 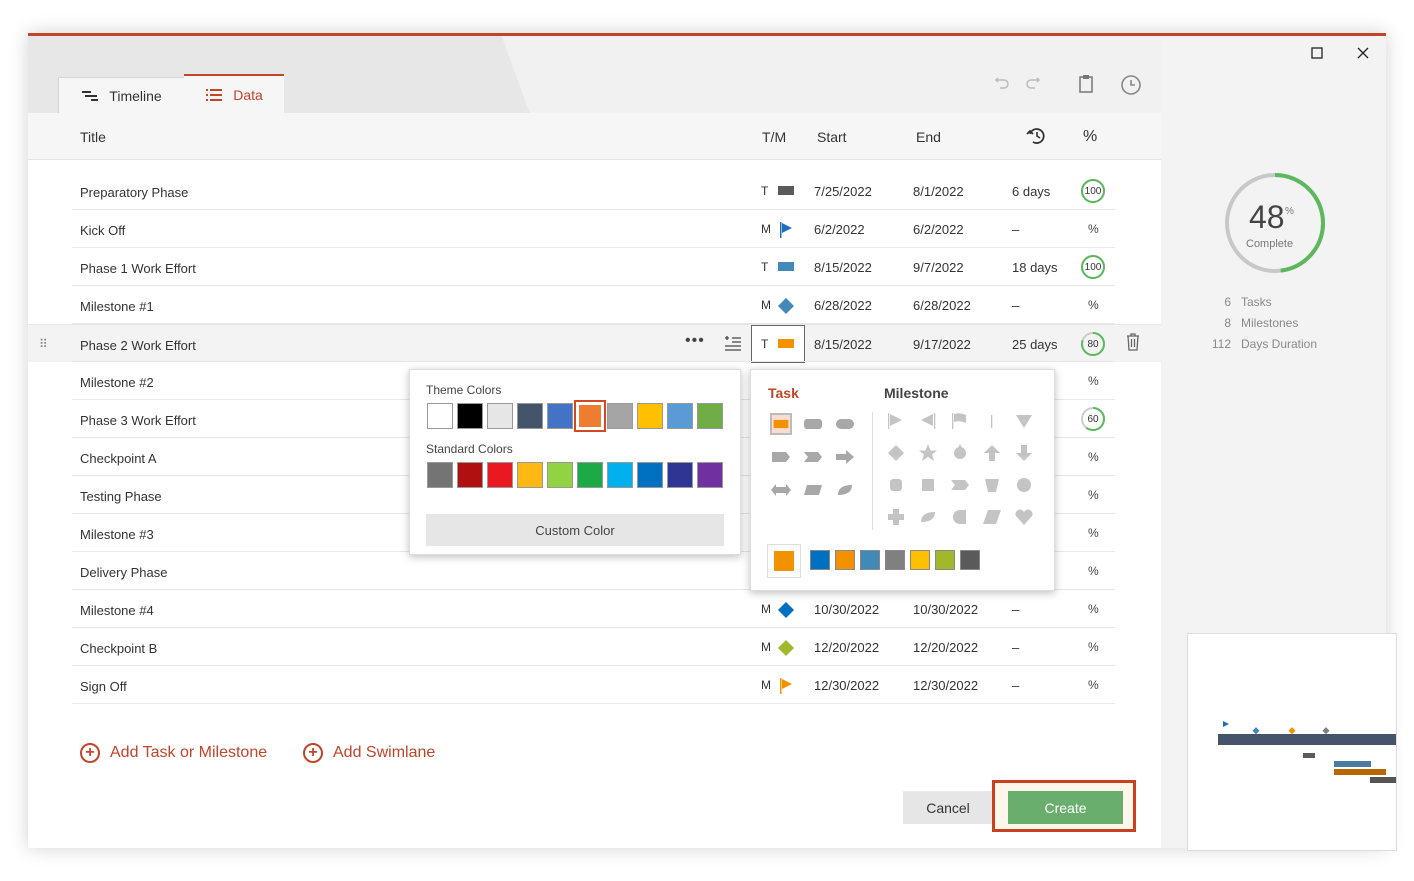 What do you see at coordinates (43, 344) in the screenshot?
I see `drag-handle-icon: ⠿` at bounding box center [43, 344].